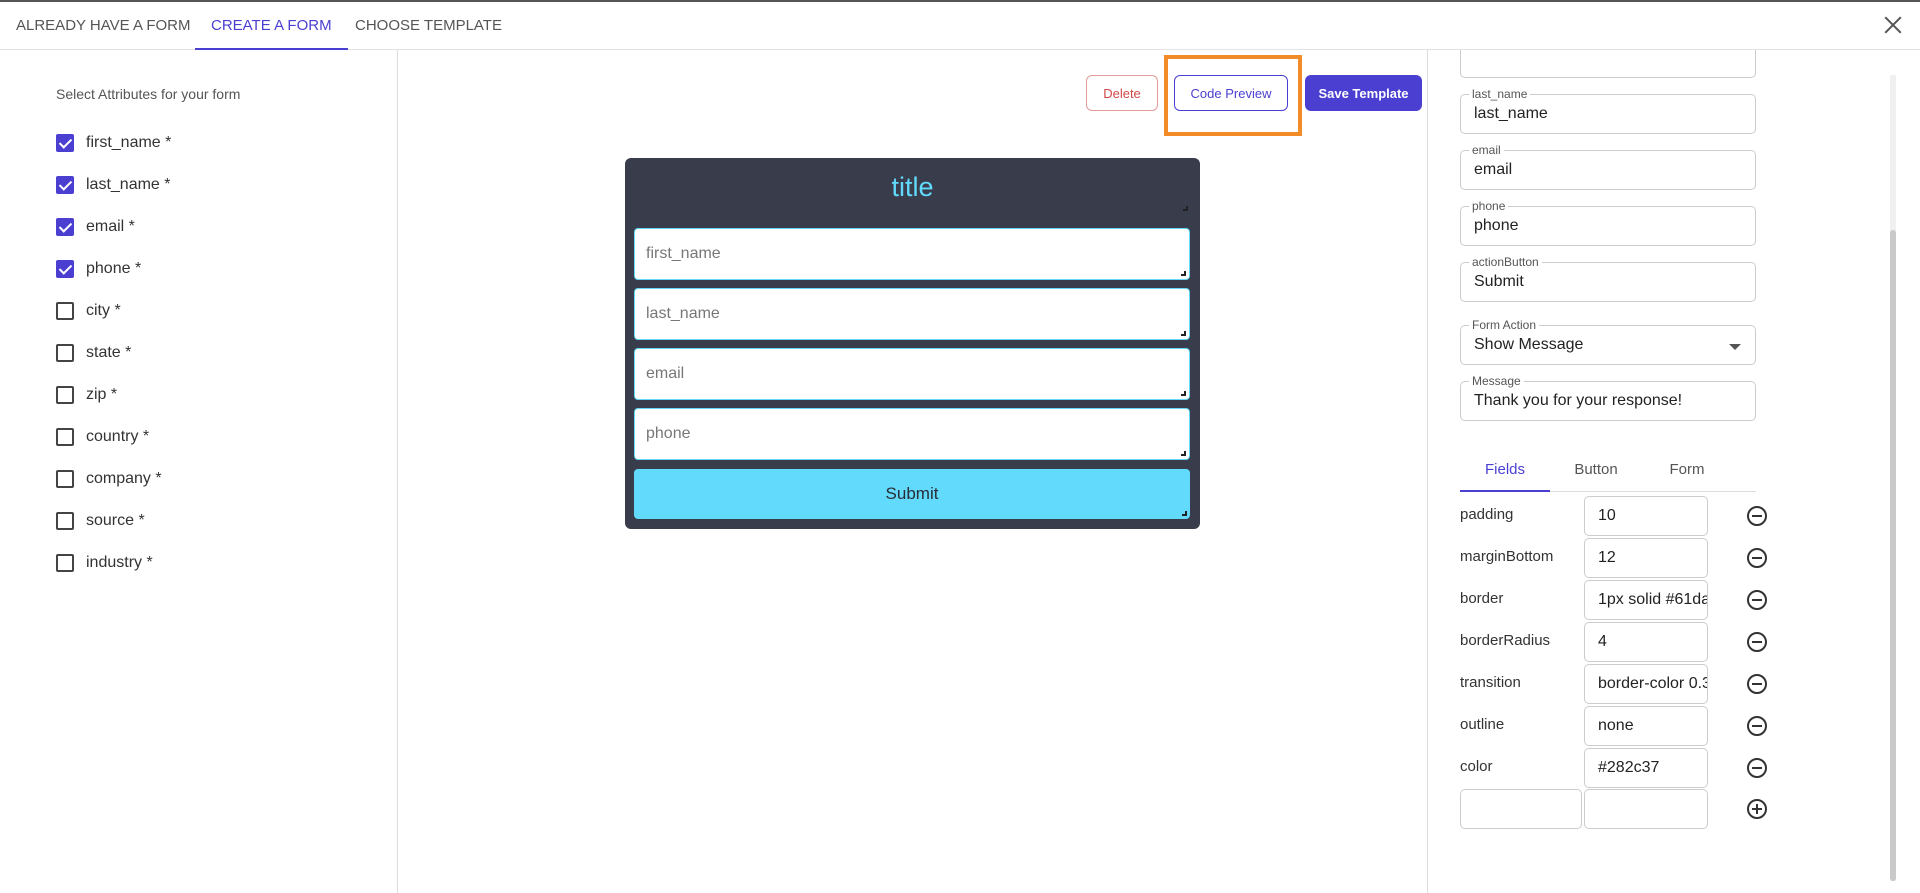 The image size is (1920, 893). Describe the element at coordinates (110, 226) in the screenshot. I see `attribute-label: email *` at that location.